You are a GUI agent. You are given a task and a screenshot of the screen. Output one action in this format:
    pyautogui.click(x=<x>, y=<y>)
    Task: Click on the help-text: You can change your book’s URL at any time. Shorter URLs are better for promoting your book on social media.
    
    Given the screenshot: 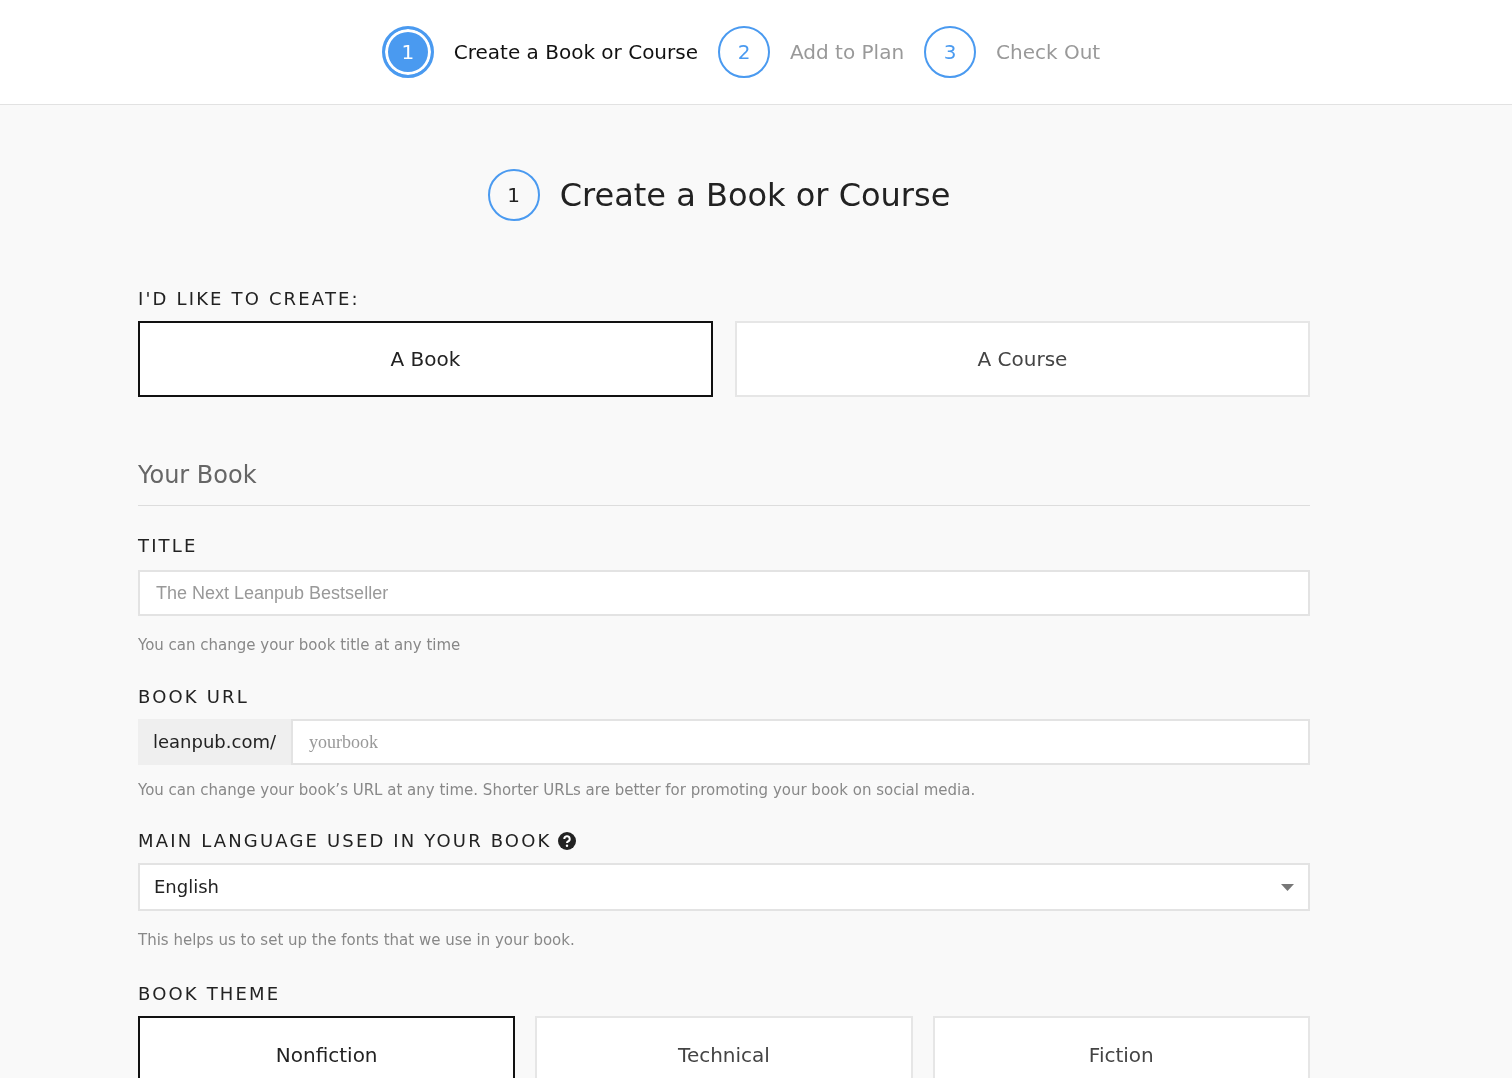 What is the action you would take?
    pyautogui.click(x=557, y=790)
    